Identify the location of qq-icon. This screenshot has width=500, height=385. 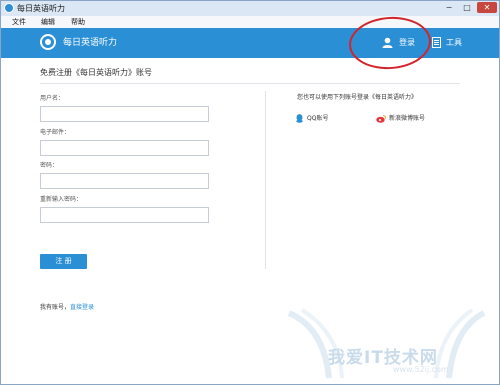
(299, 118).